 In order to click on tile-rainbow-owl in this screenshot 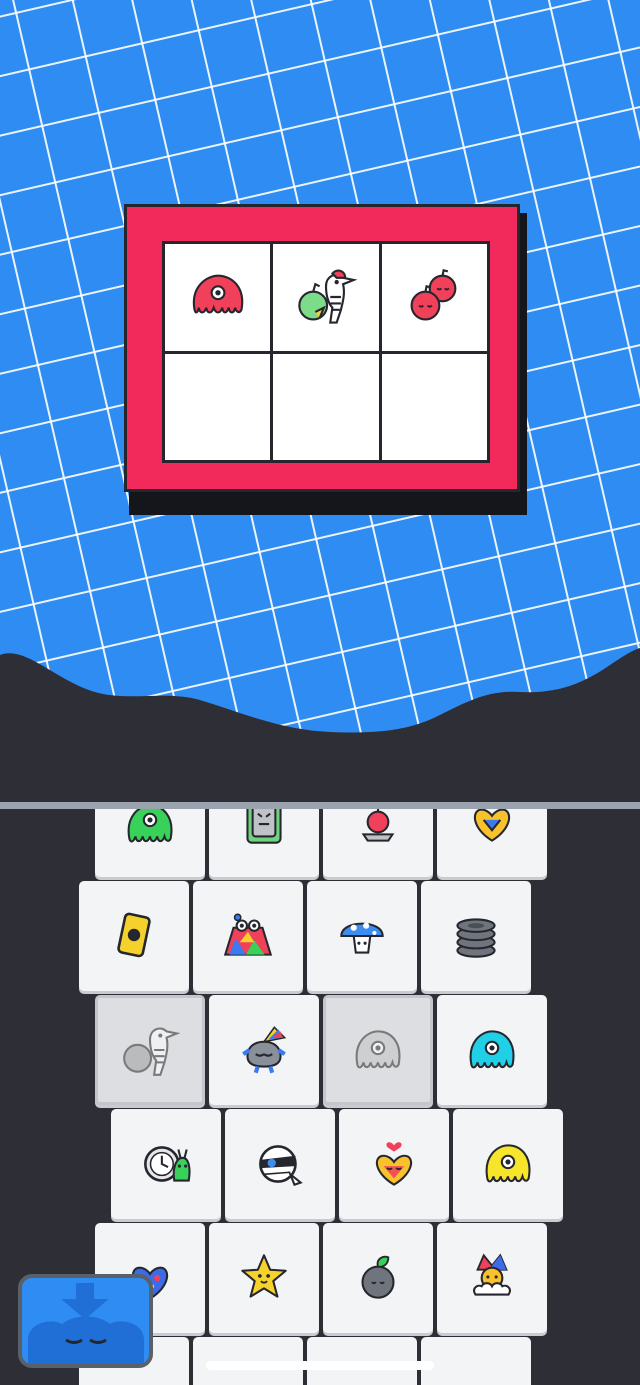, I will do `click(248, 936)`.